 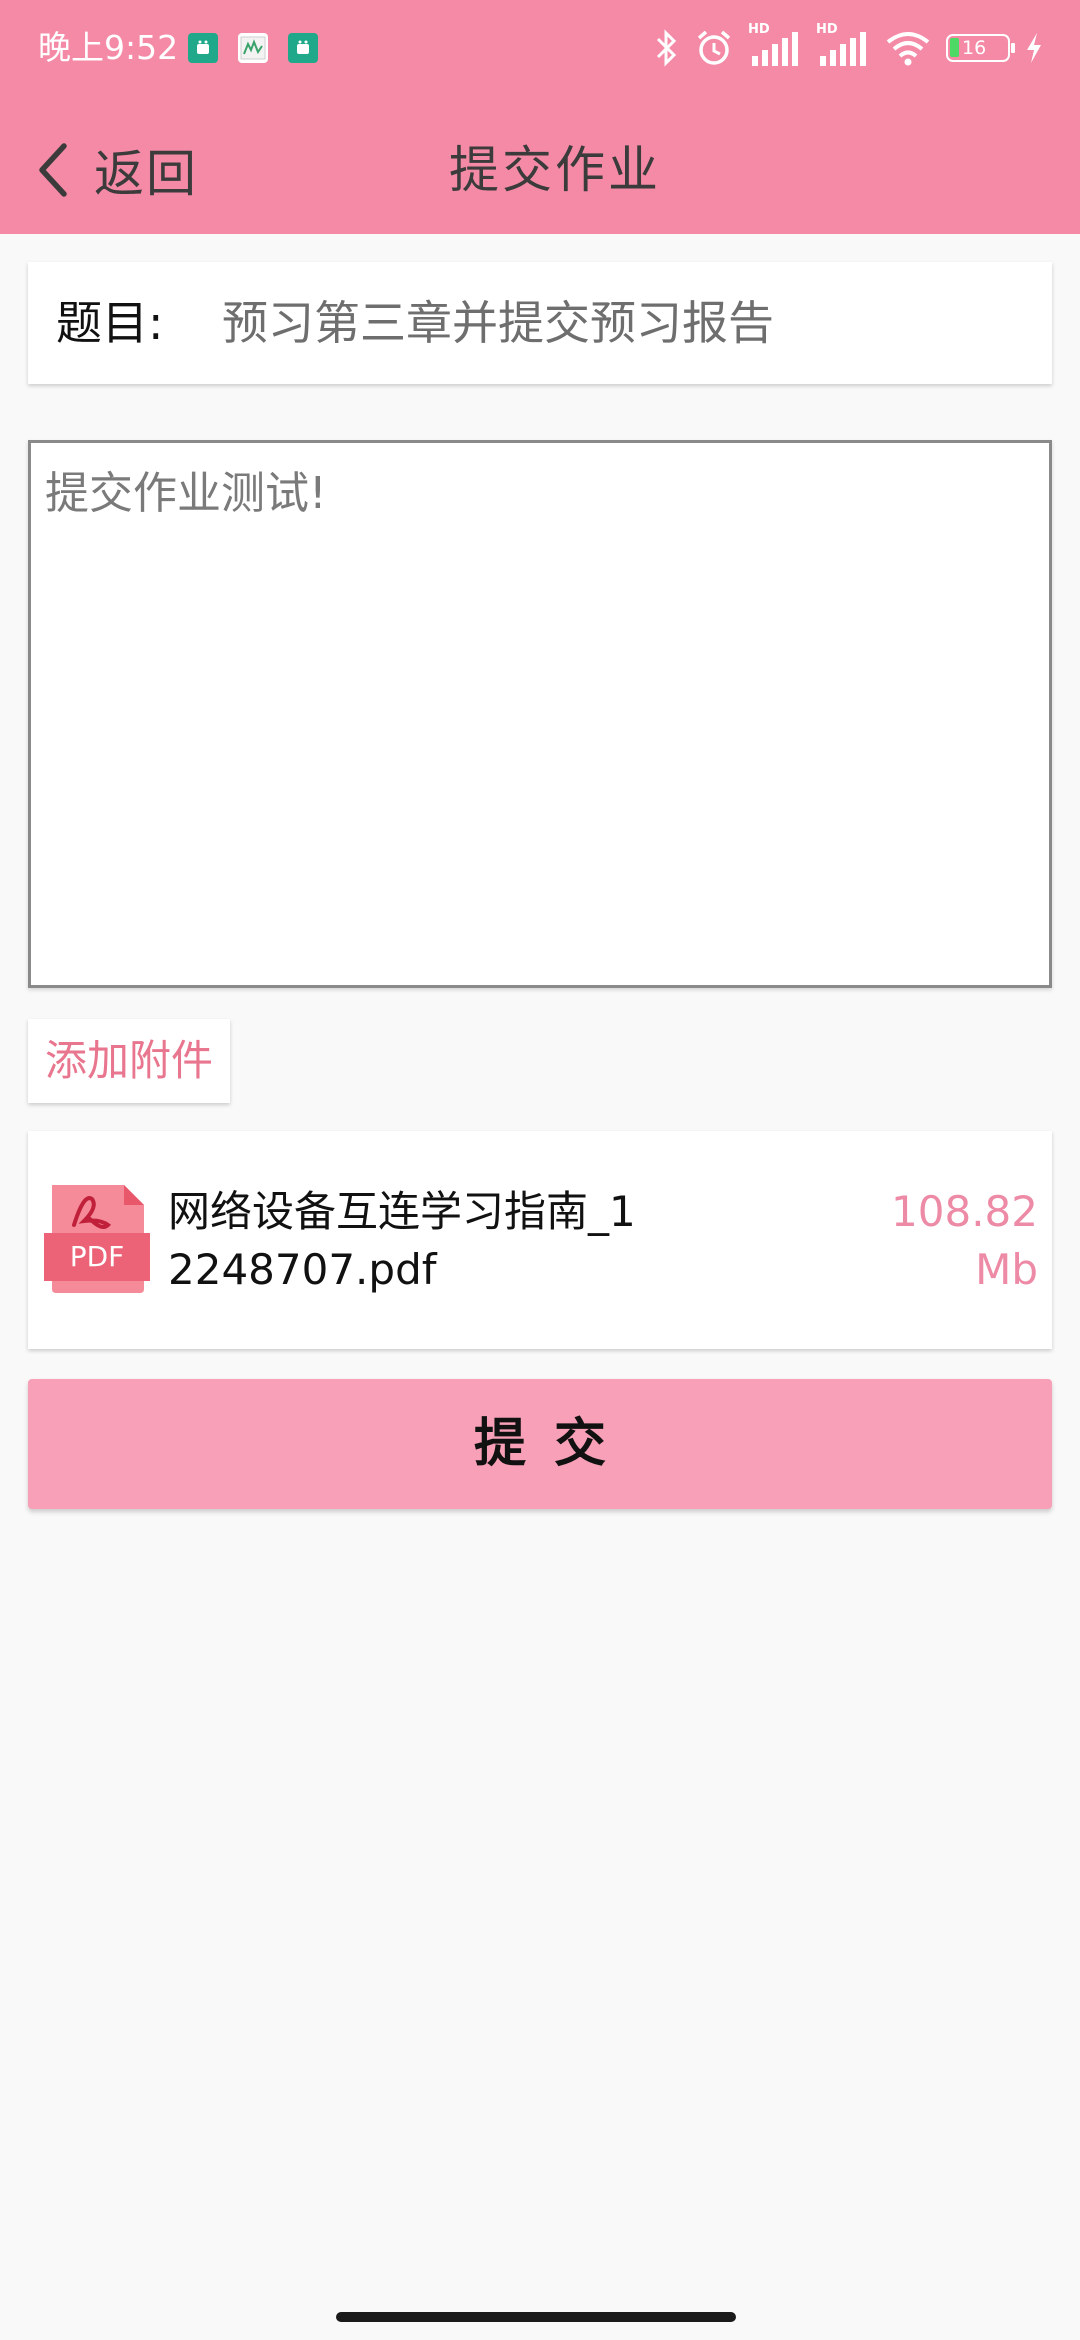 I want to click on attachment-item: PDF 网络设备互连学习指南_12248707.pdf 108.82 Mb, so click(x=540, y=1240).